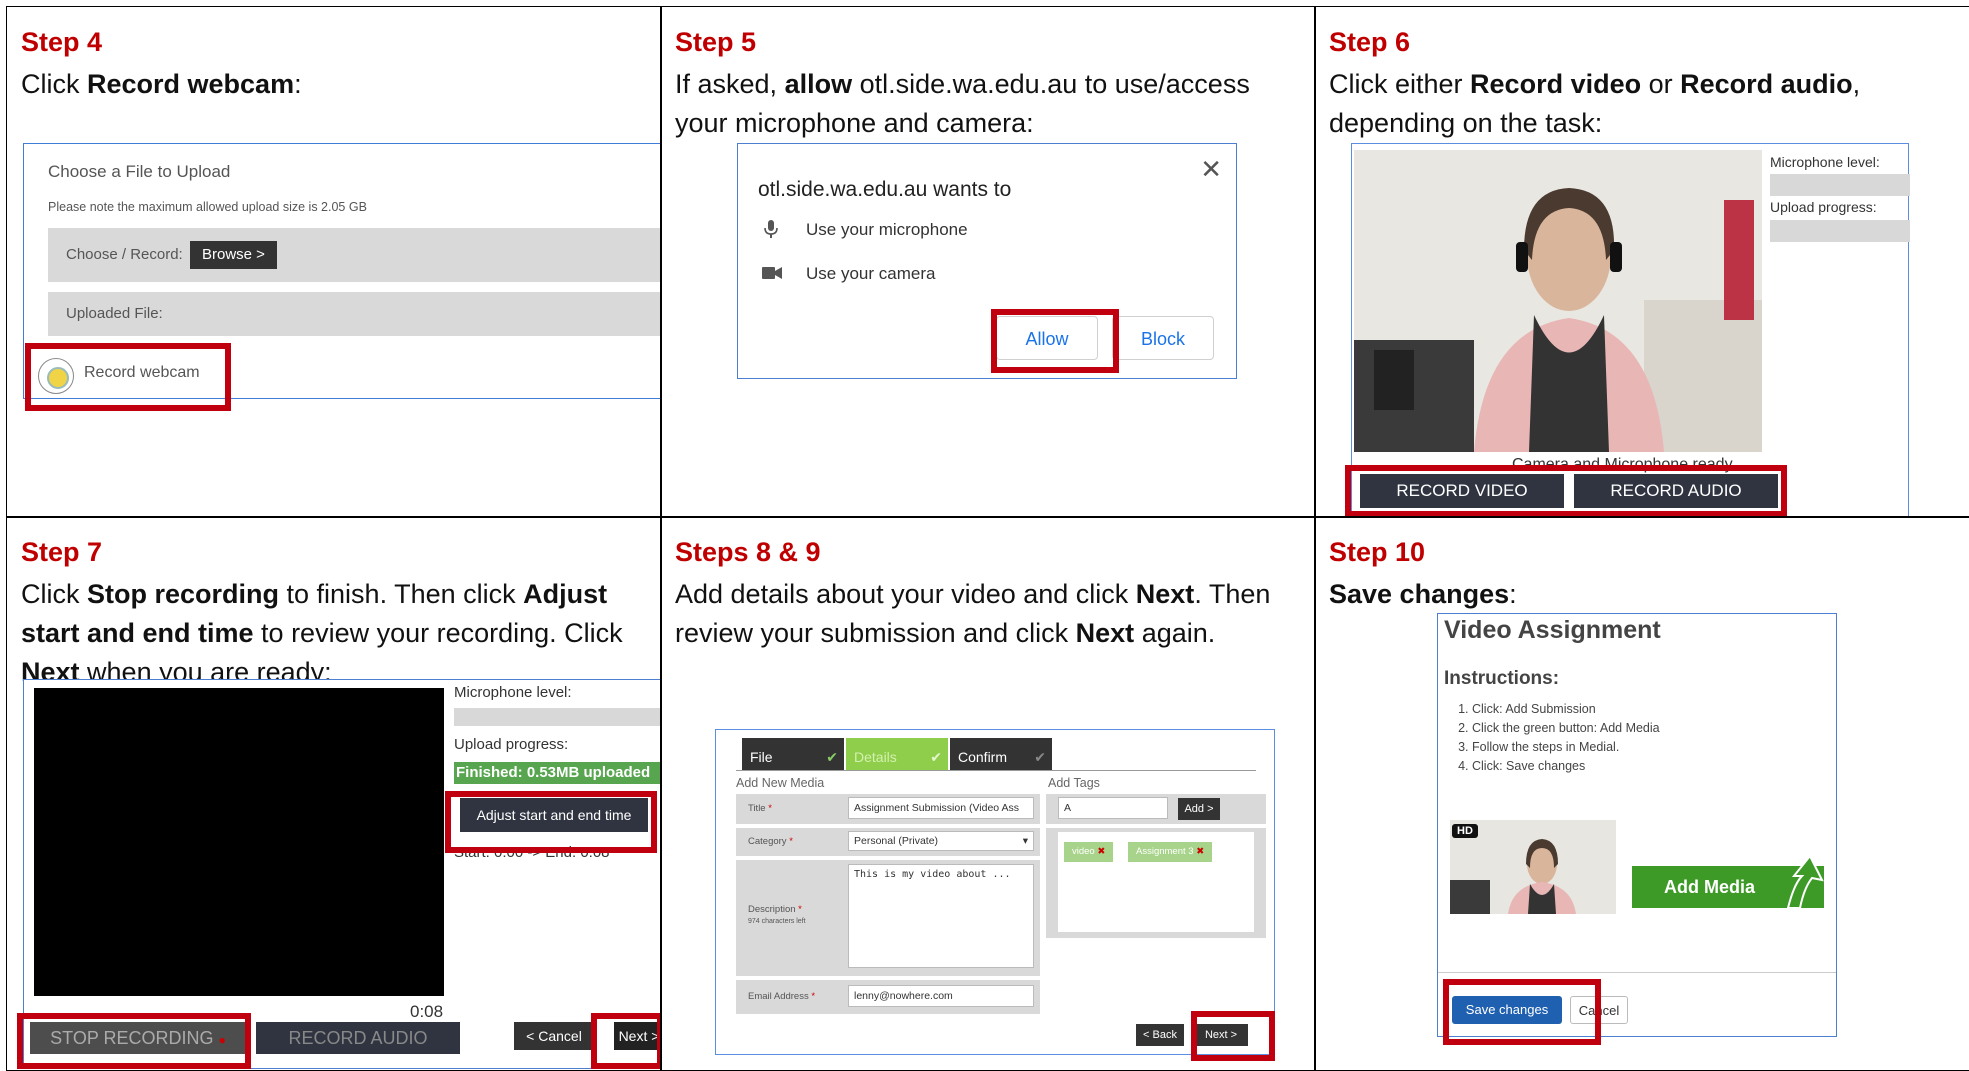  Describe the element at coordinates (772, 909) in the screenshot. I see `description-label-text: Description` at that location.